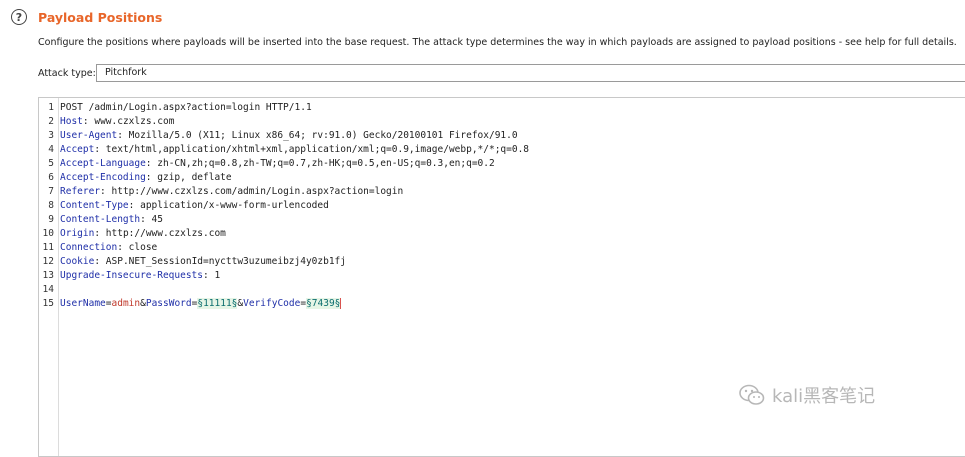 The height and width of the screenshot is (457, 965). I want to click on request-line: Accept-Encoding: gzip, deflate, so click(146, 179).